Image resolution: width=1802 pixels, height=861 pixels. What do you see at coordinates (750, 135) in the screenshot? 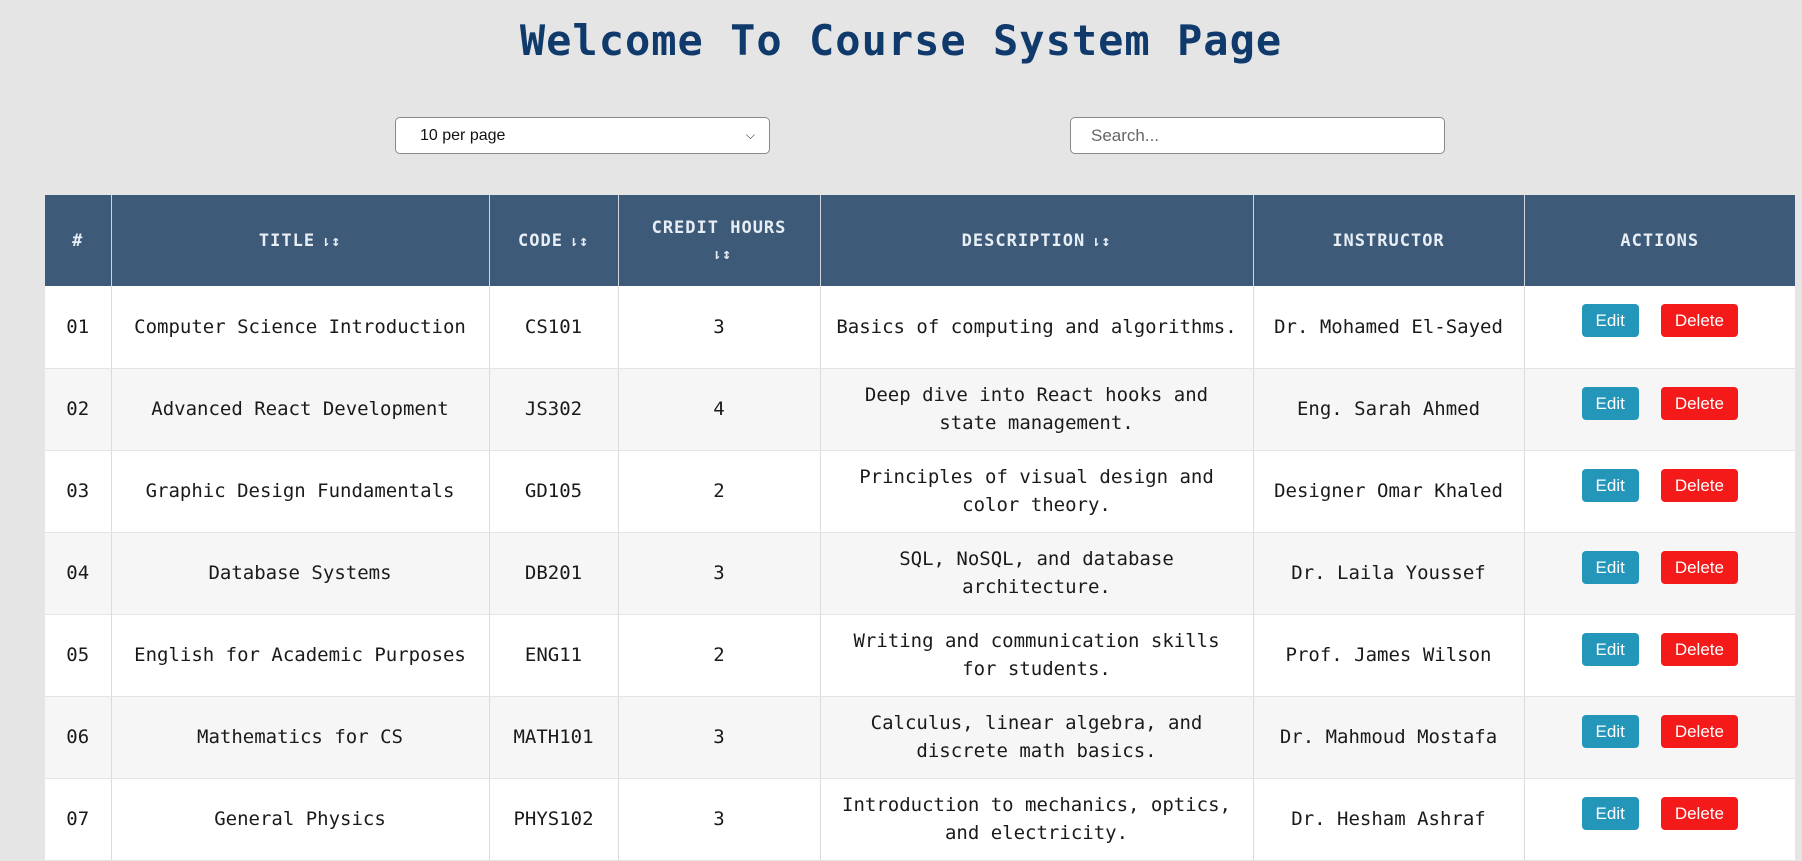
I see `chevron-down-icon: ⌵` at bounding box center [750, 135].